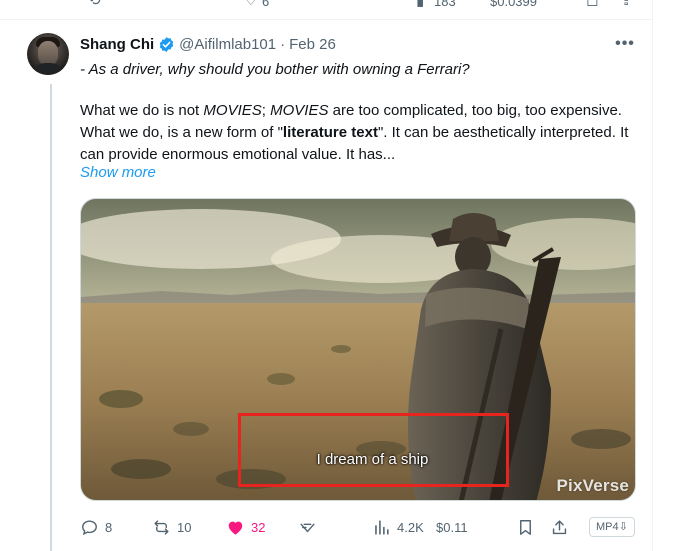  I want to click on pixverse-watermark: PixVerse, so click(592, 485).